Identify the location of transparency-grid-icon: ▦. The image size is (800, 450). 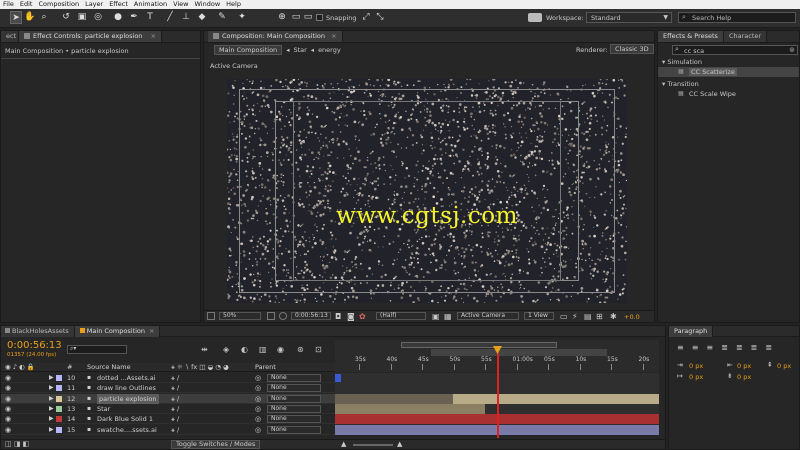
(448, 316).